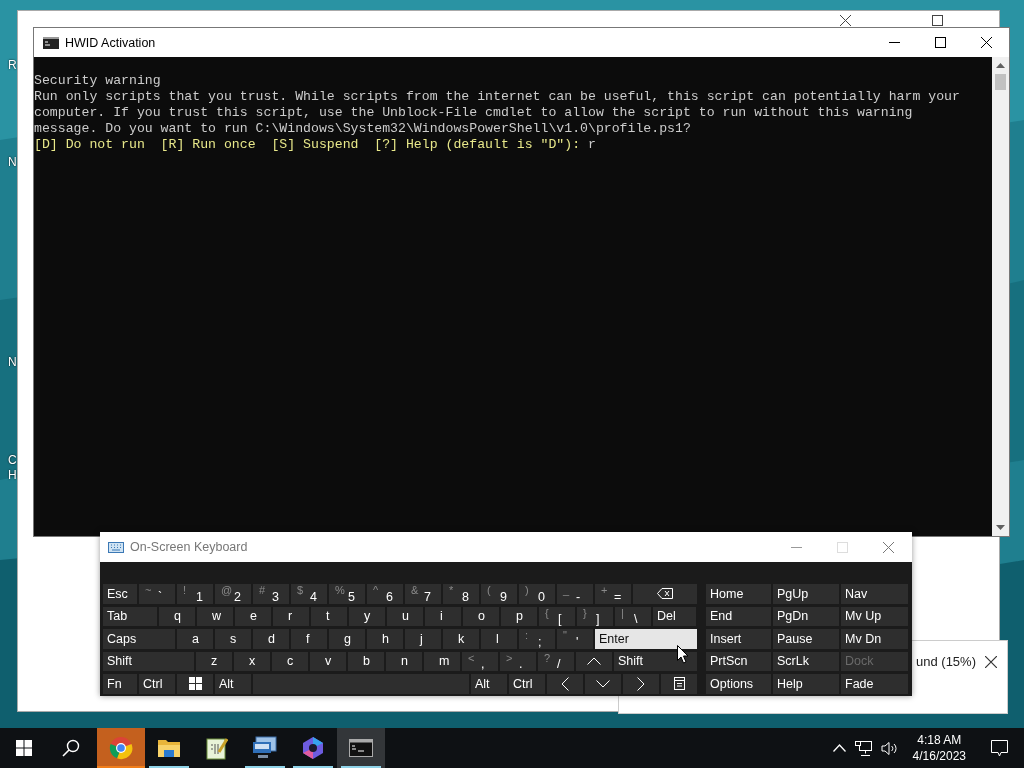  What do you see at coordinates (1000, 296) in the screenshot?
I see `scrollbar` at bounding box center [1000, 296].